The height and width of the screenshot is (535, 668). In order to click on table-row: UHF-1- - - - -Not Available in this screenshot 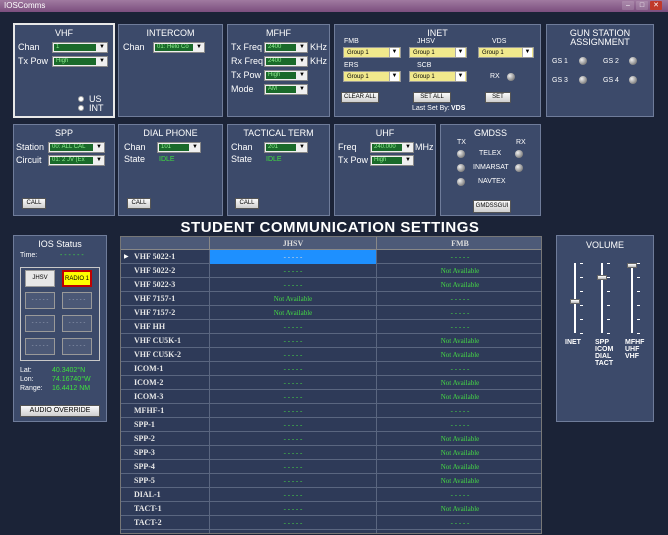, I will do `click(331, 531)`.